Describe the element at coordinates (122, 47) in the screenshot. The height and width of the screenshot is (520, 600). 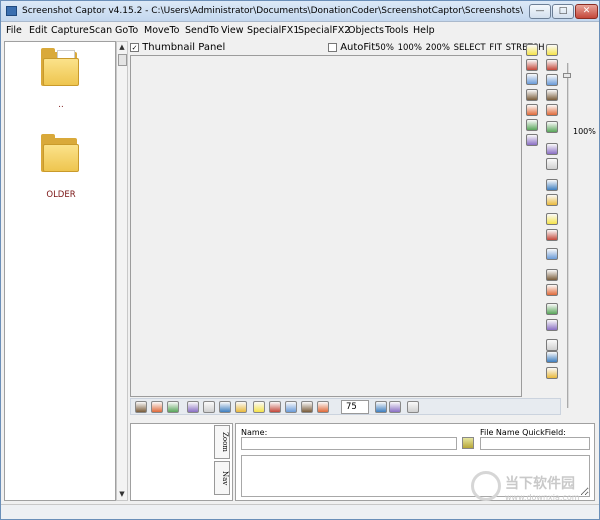
I see `scroll-up-icon: ▲` at that location.